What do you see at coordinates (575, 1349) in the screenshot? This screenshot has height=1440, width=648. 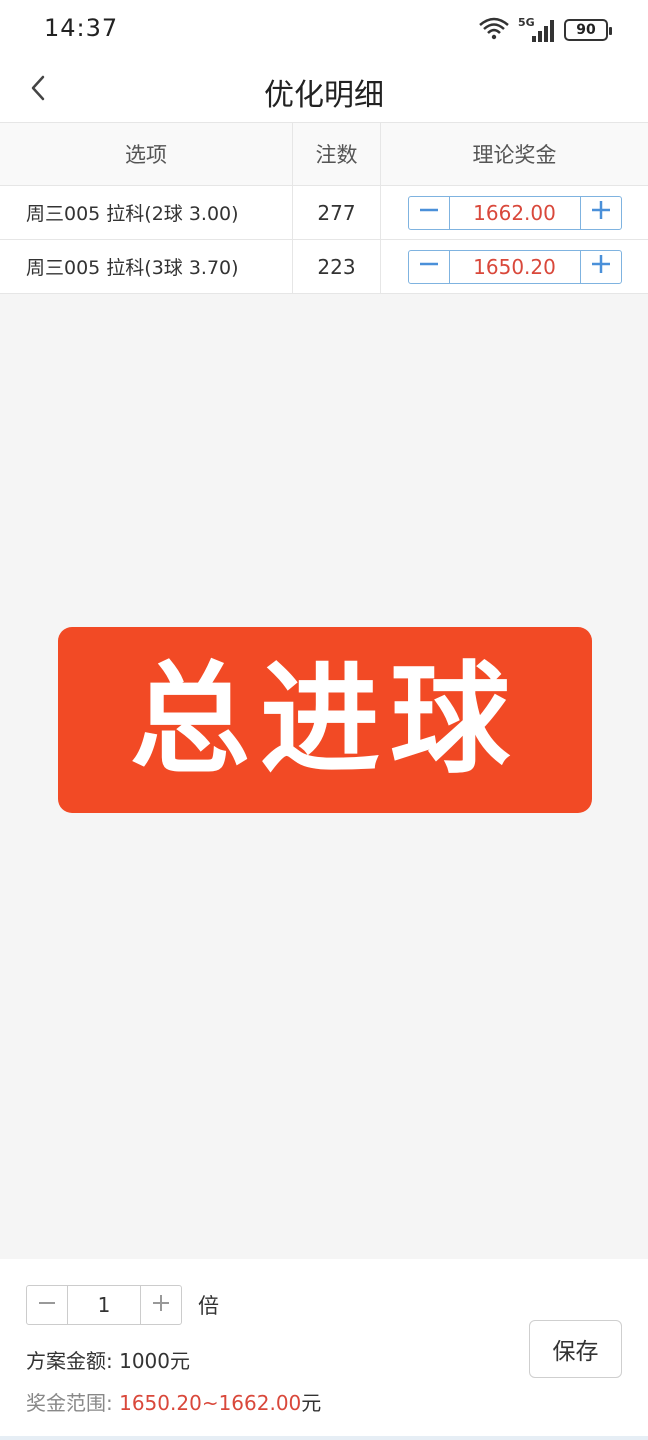 I see `save-button: 保存` at bounding box center [575, 1349].